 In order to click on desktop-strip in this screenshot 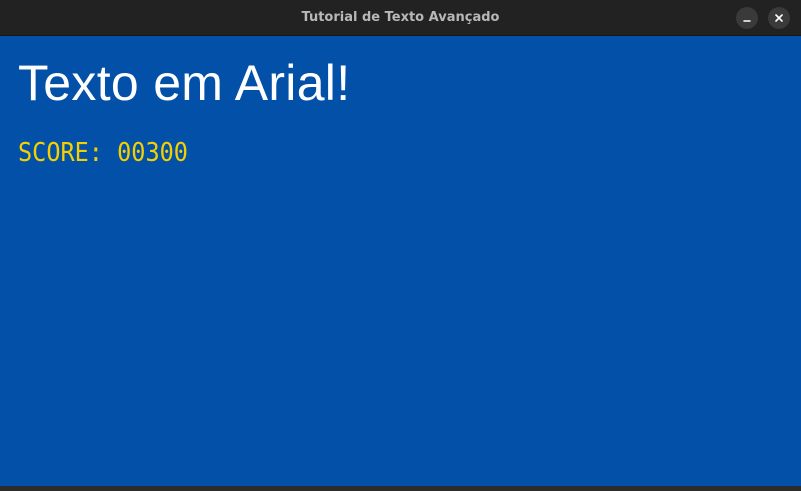, I will do `click(400, 488)`.